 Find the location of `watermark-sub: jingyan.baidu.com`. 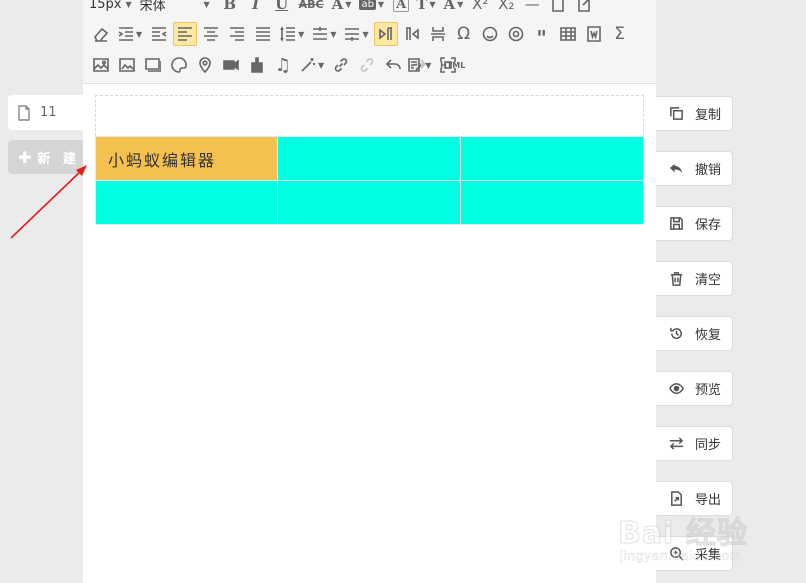

watermark-sub: jingyan.baidu.com is located at coordinates (681, 555).